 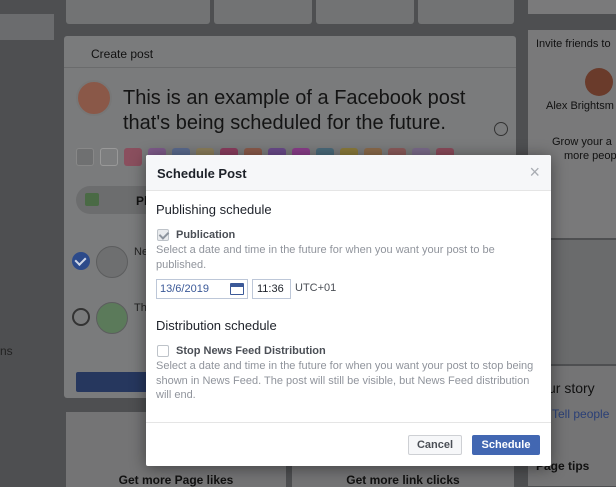 I want to click on publication-checkbox, so click(x=163, y=235).